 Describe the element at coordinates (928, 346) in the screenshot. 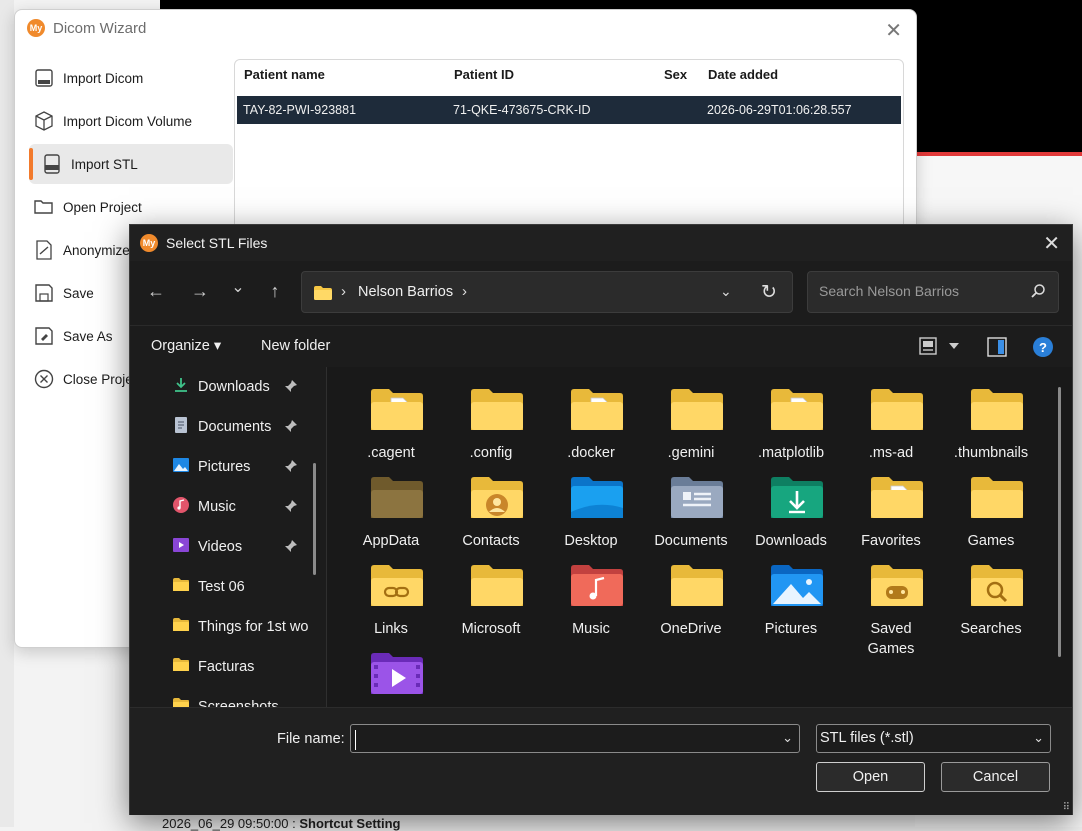

I see `view-options-icon` at that location.